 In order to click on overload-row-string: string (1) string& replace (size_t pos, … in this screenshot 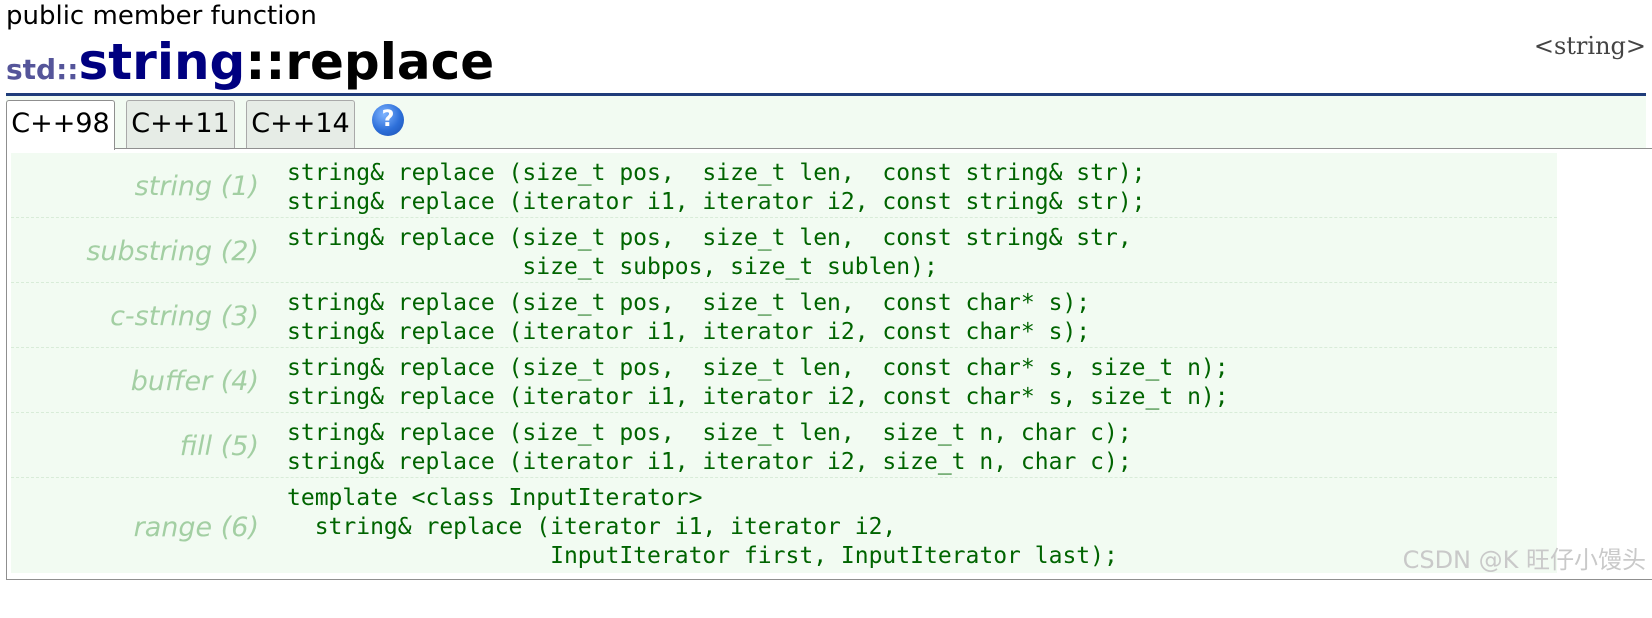, I will do `click(784, 185)`.